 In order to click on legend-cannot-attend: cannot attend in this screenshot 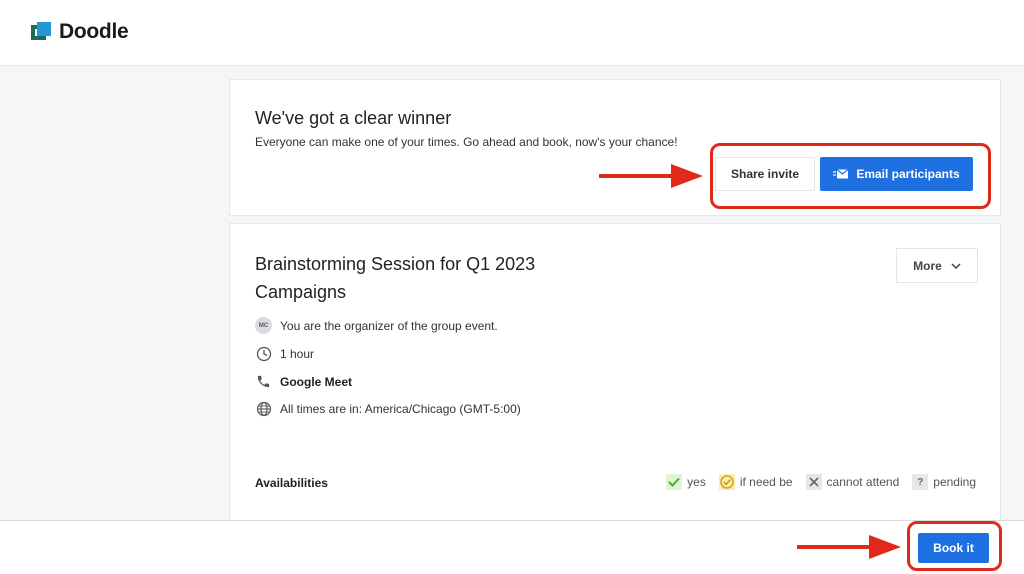, I will do `click(852, 482)`.